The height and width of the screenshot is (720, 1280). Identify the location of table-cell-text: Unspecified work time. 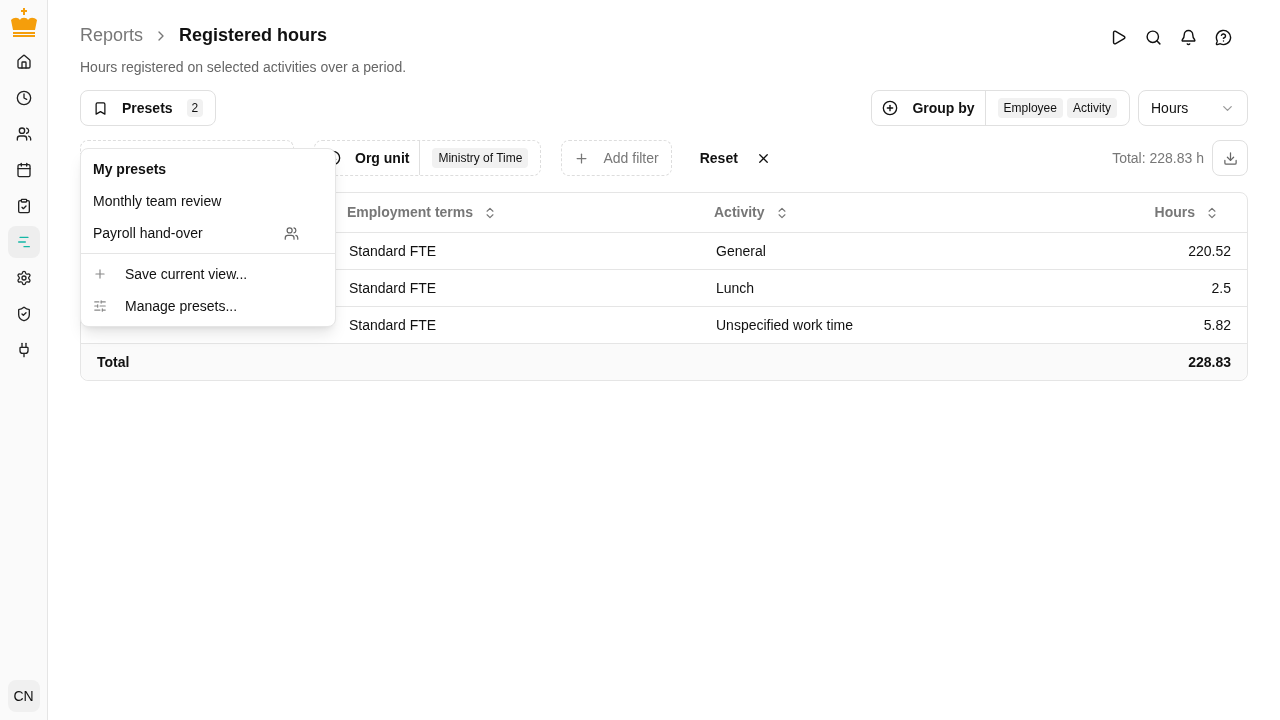
(784, 325).